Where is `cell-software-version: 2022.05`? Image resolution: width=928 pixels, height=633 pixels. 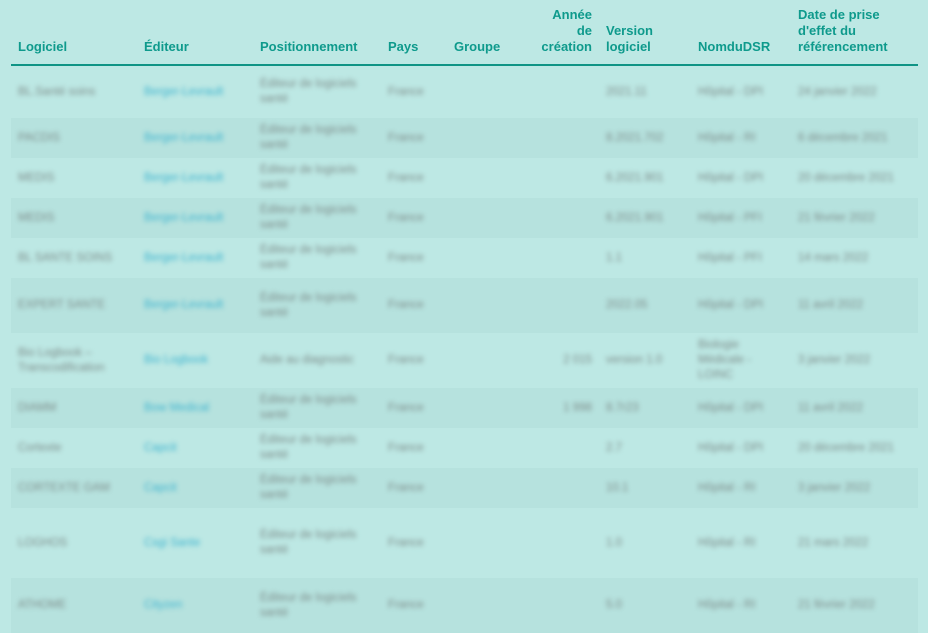 cell-software-version: 2022.05 is located at coordinates (627, 305).